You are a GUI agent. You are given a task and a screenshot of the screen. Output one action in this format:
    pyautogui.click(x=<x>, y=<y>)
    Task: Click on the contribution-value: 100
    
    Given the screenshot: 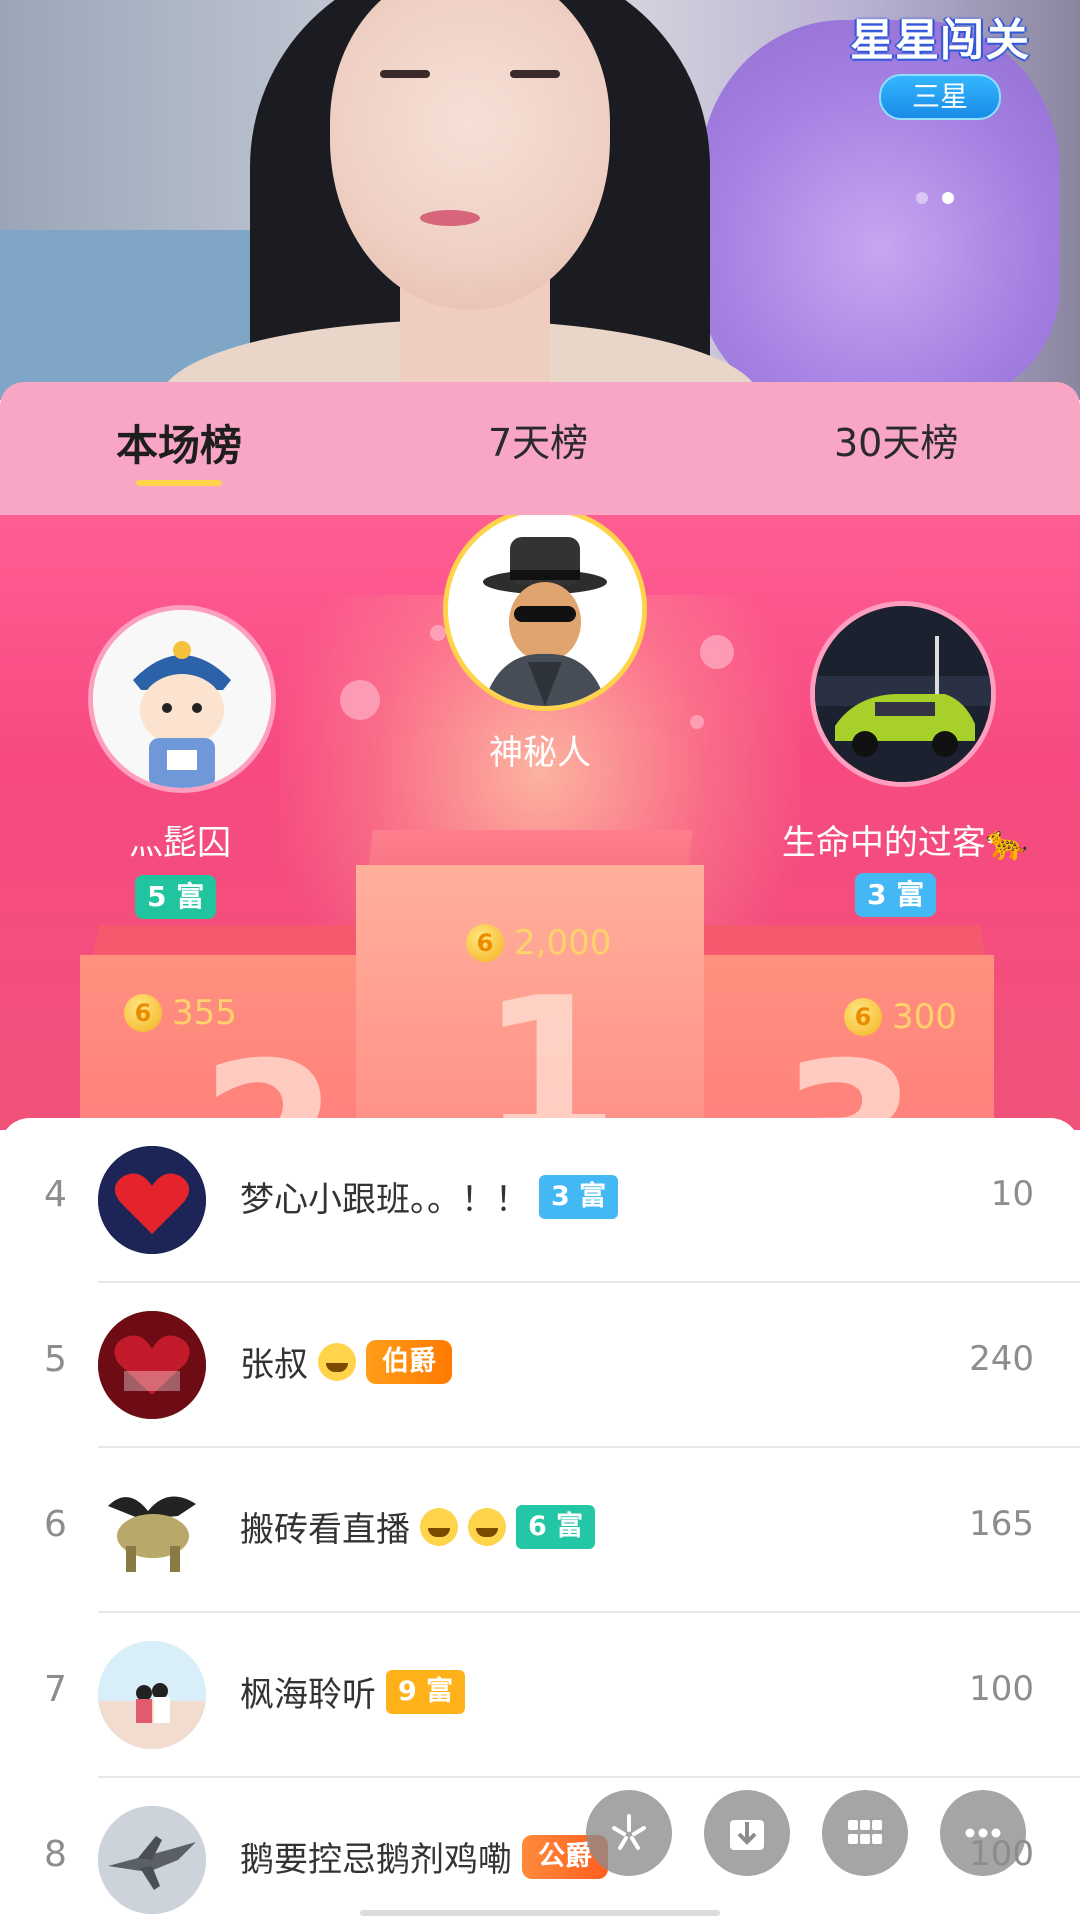 What is the action you would take?
    pyautogui.click(x=1001, y=1689)
    